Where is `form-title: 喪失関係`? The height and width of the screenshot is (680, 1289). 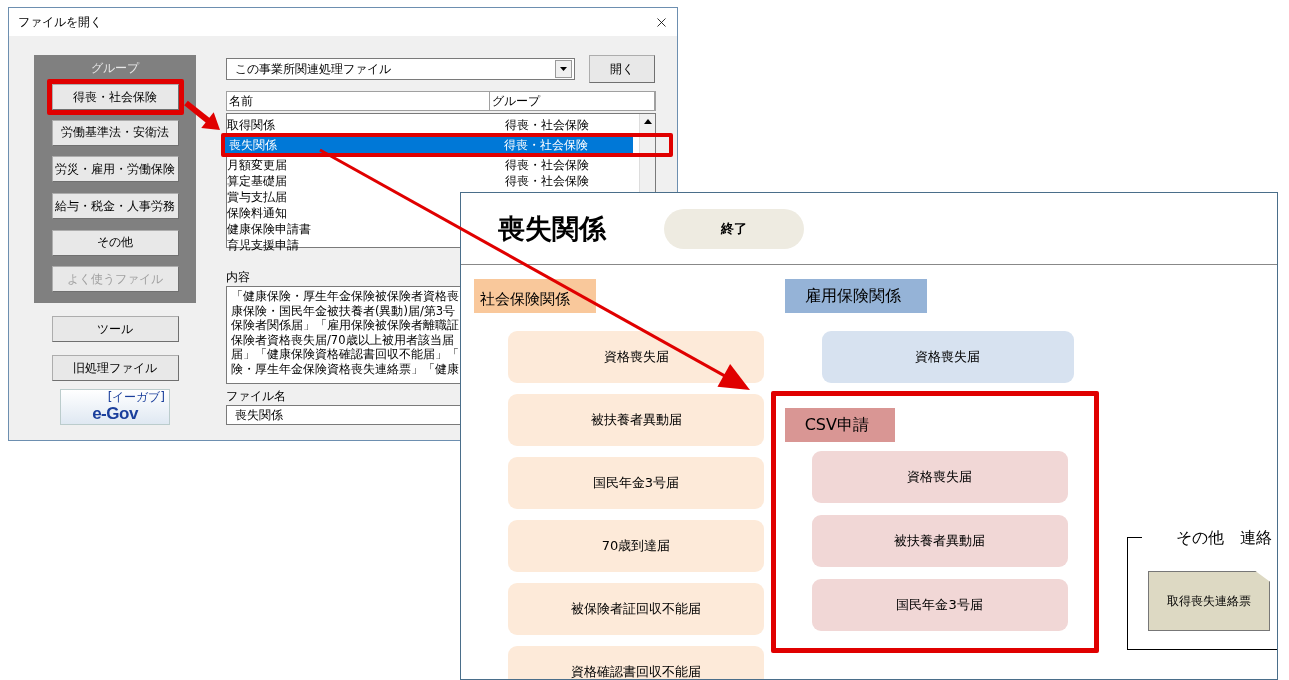
form-title: 喪失関係 is located at coordinates (552, 228).